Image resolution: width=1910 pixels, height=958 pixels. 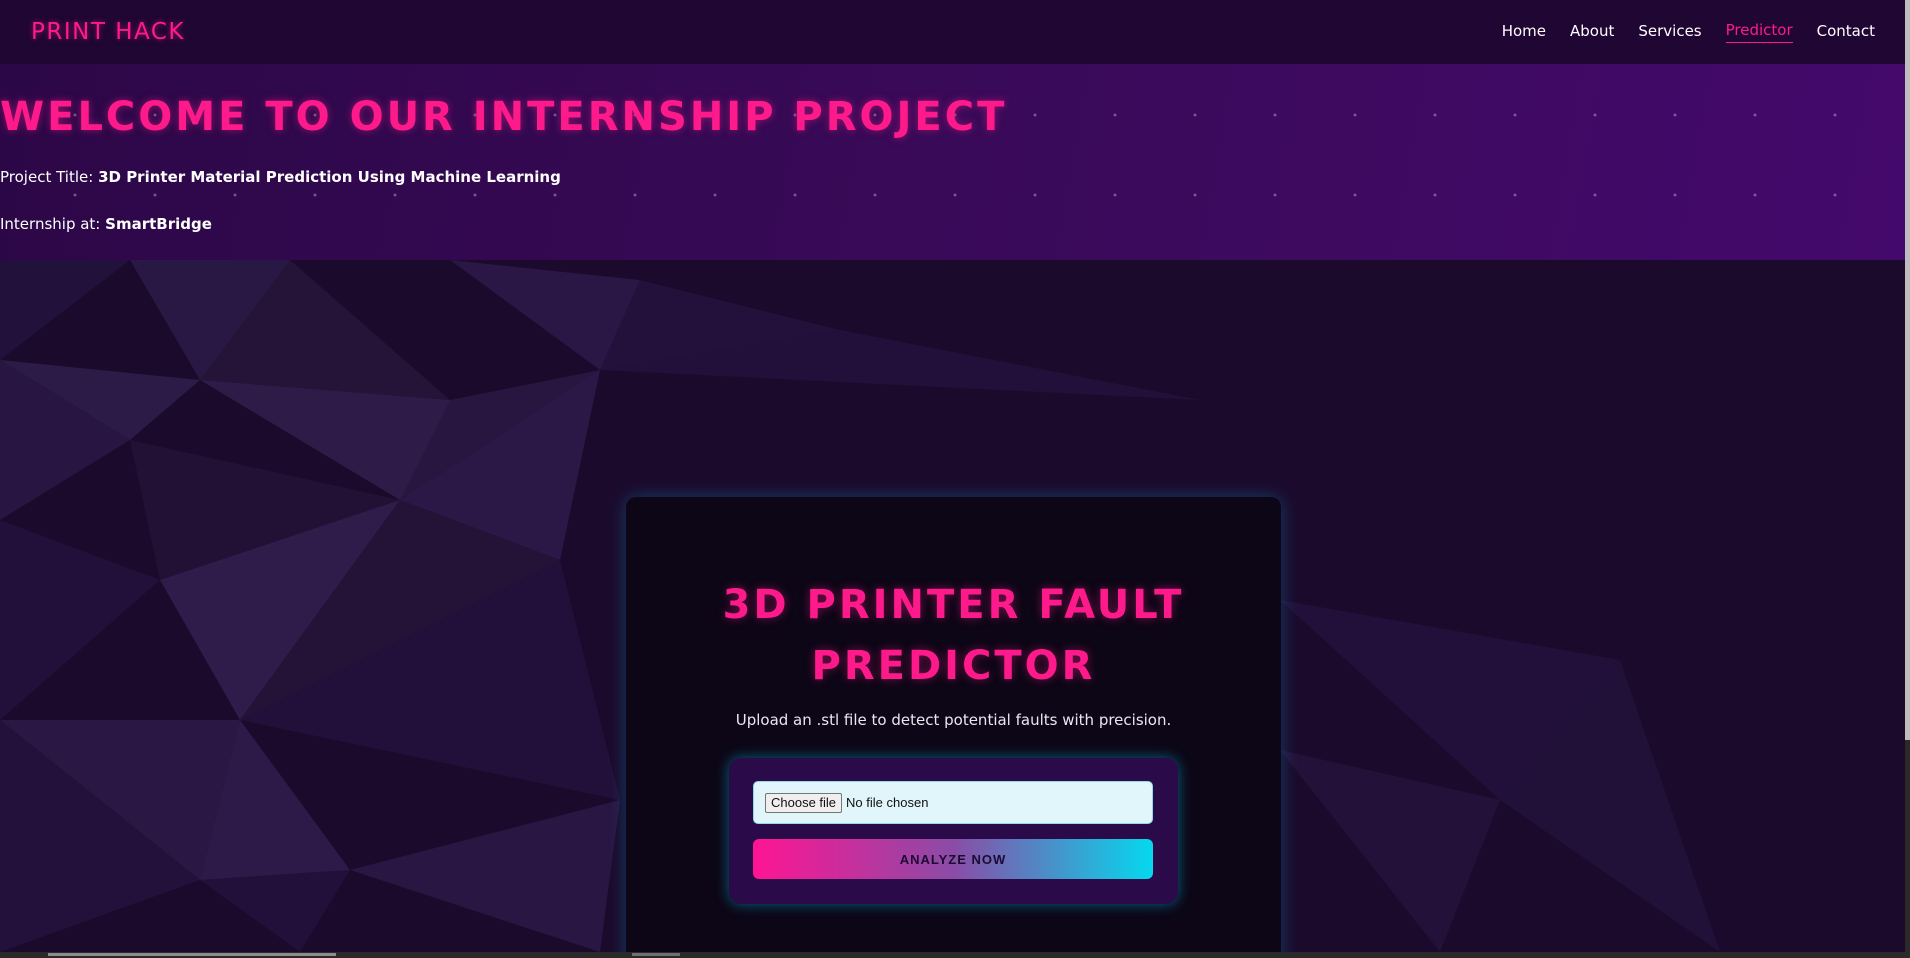 I want to click on file-status-text: No file chosen, so click(x=887, y=802).